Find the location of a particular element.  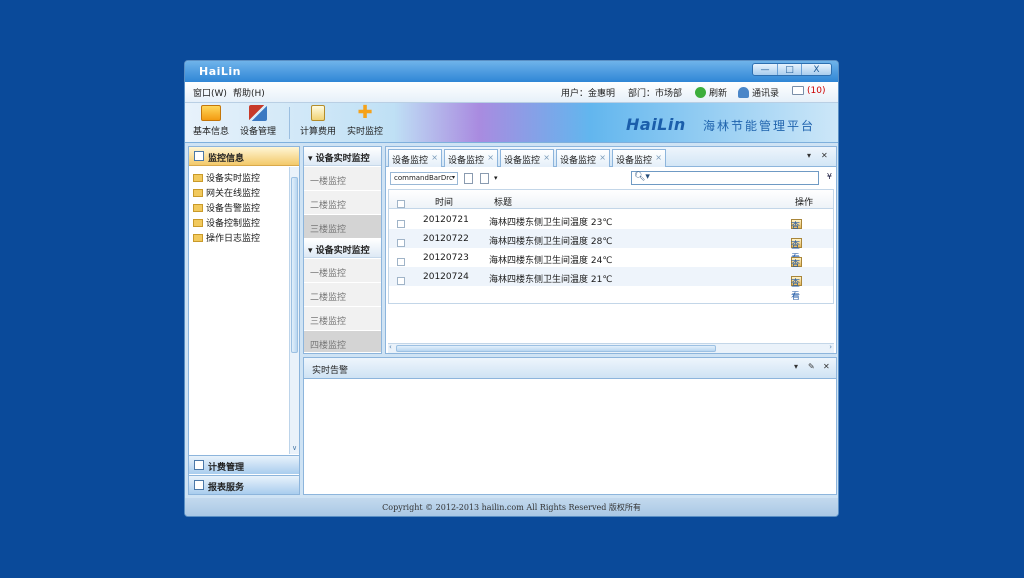

search-input is located at coordinates (732, 178).